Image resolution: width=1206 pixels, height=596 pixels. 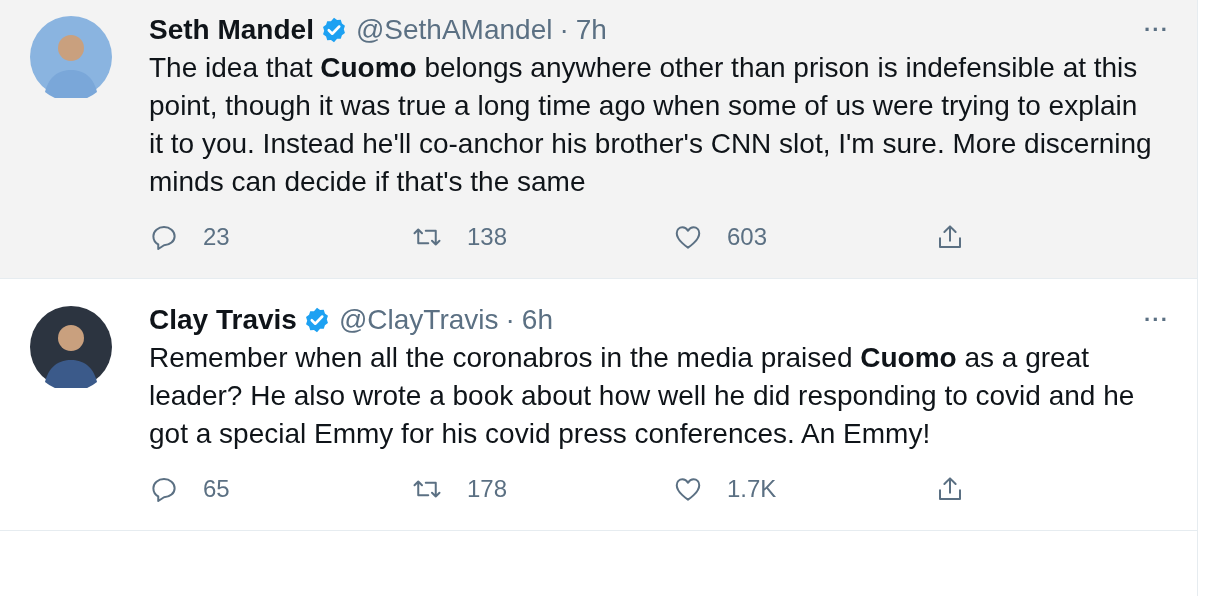 I want to click on reply-count: 65, so click(x=216, y=489).